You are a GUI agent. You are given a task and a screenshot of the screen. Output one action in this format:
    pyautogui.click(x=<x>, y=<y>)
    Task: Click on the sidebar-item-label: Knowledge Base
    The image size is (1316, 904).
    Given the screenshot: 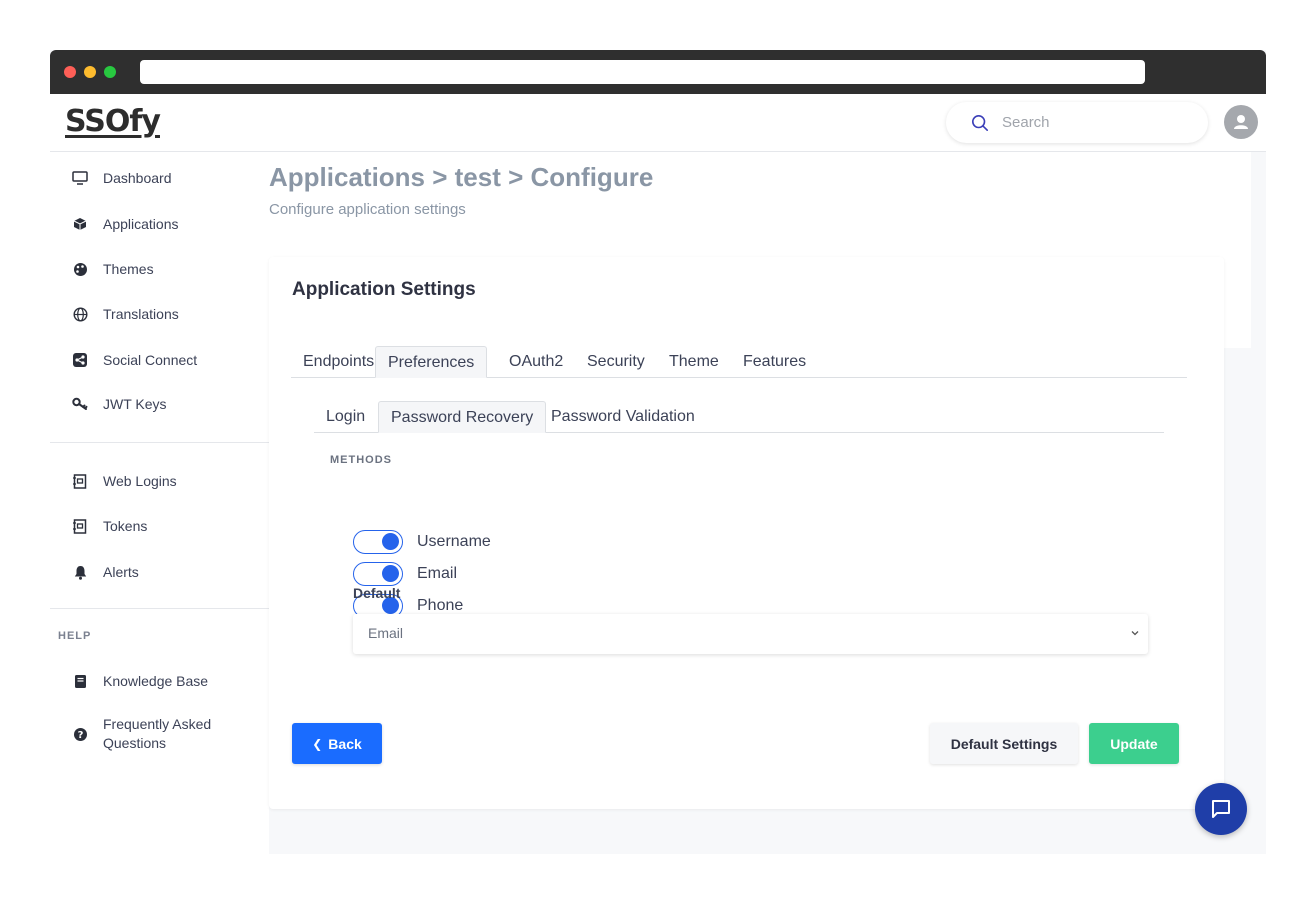 What is the action you would take?
    pyautogui.click(x=156, y=680)
    